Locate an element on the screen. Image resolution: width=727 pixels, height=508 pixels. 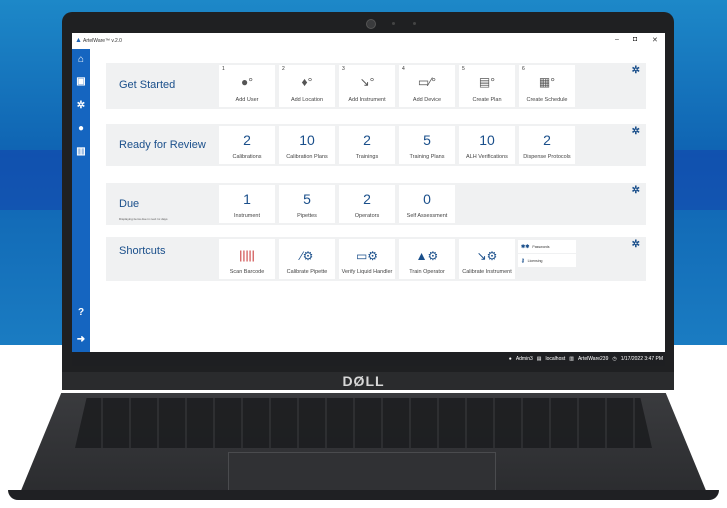
card-label: Add Instrument is located at coordinates (367, 100).